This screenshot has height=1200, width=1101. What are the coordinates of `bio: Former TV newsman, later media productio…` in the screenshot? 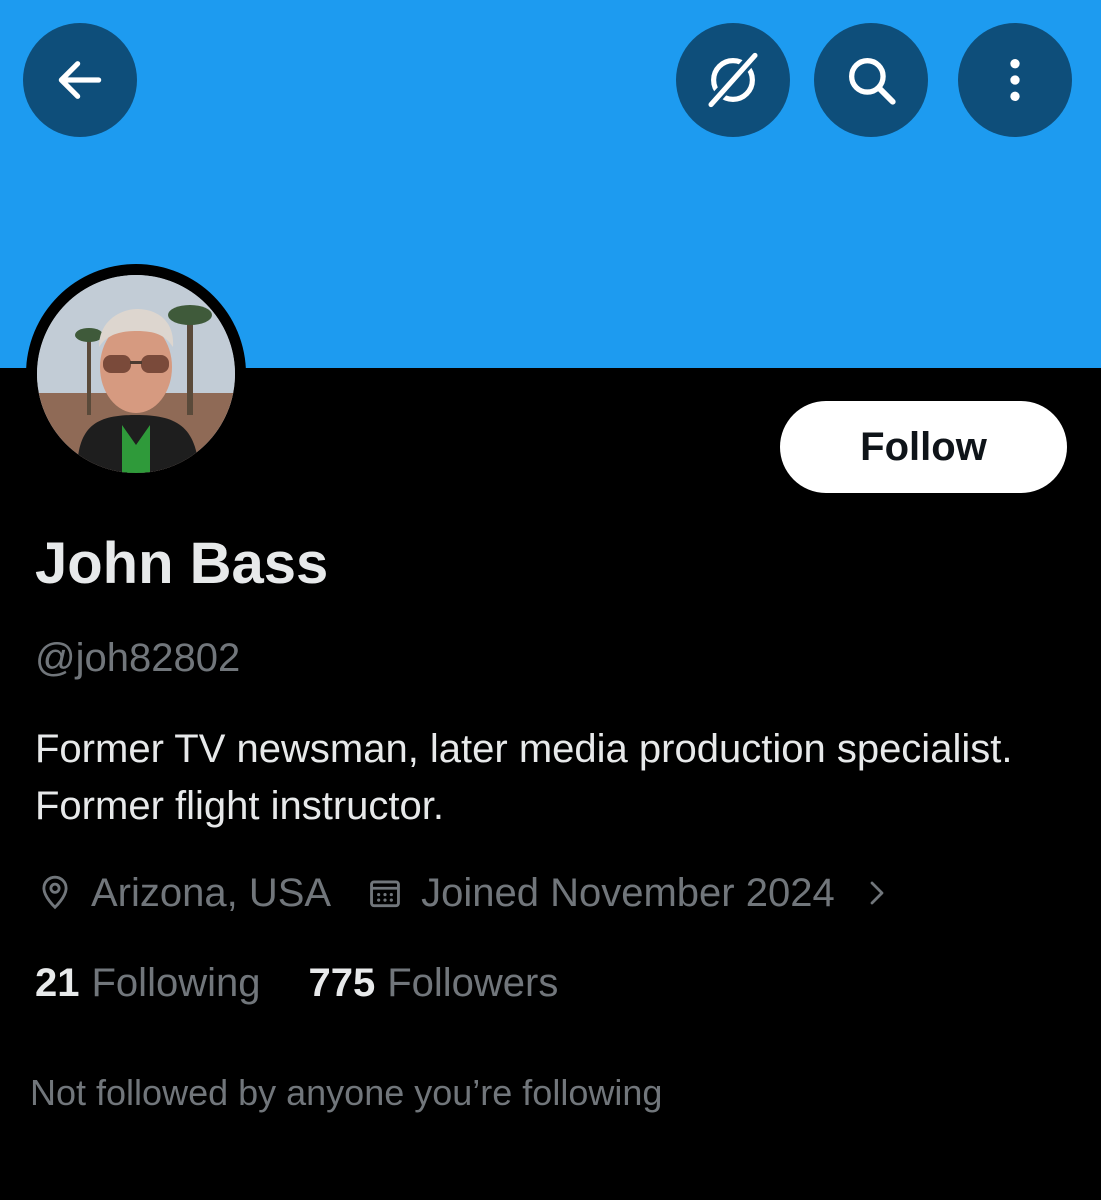 It's located at (524, 777).